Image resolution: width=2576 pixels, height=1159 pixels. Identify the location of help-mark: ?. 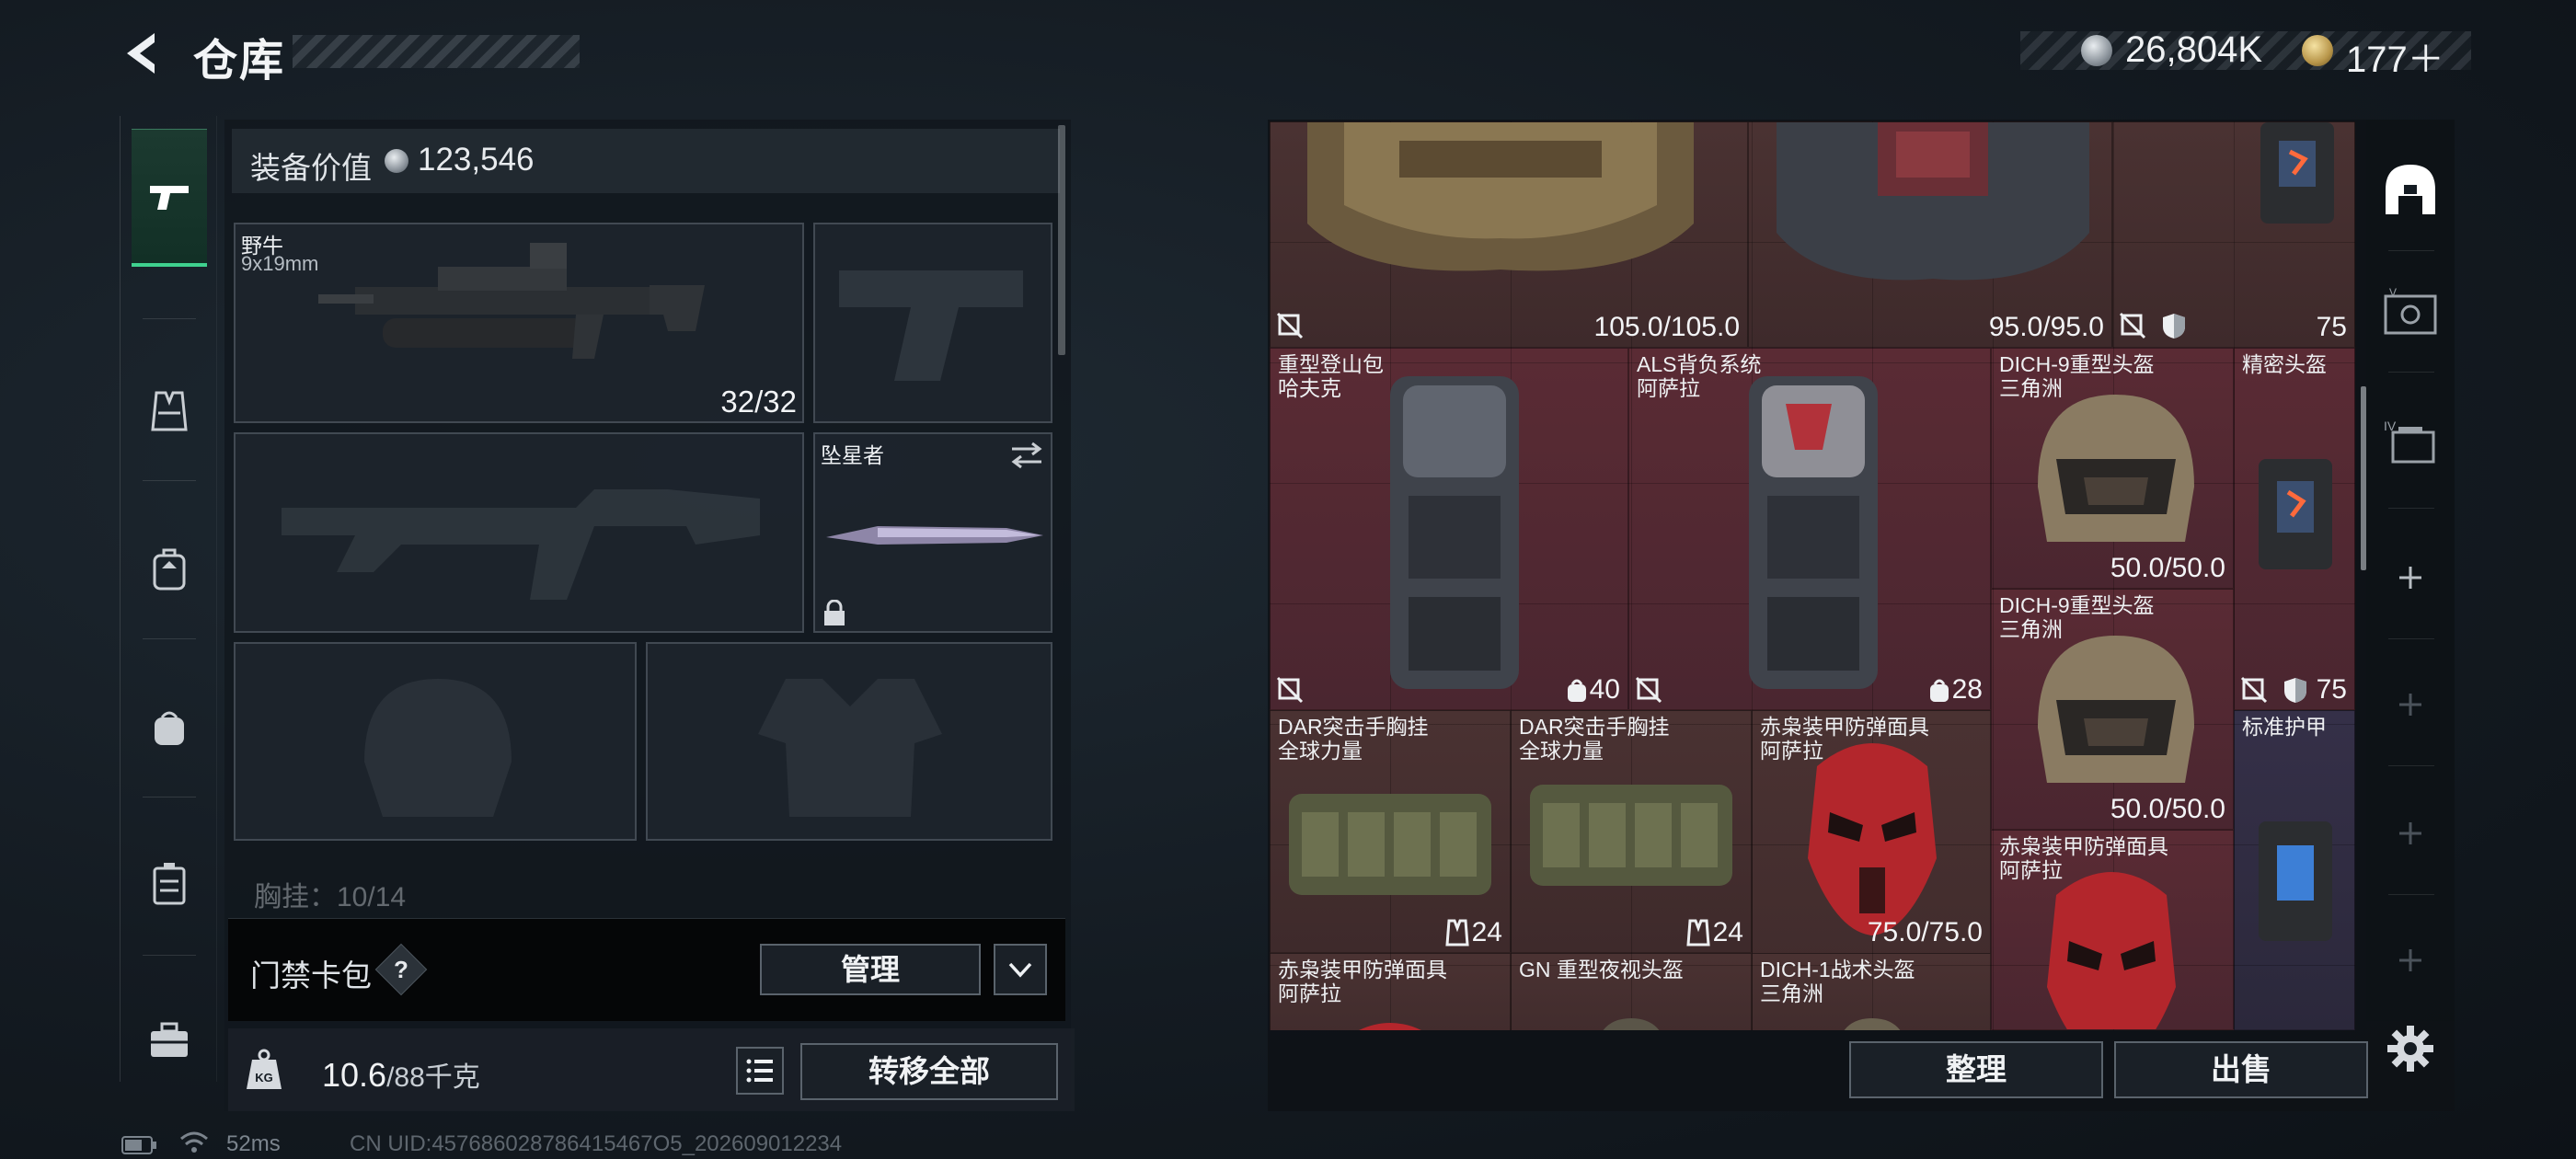
(401, 969).